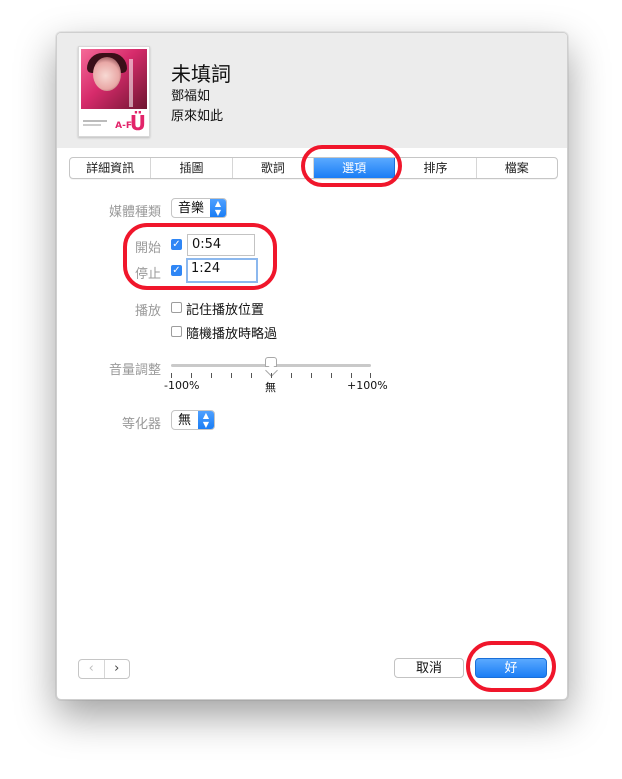  What do you see at coordinates (137, 123) in the screenshot?
I see `artwork-logo-u: Ü` at bounding box center [137, 123].